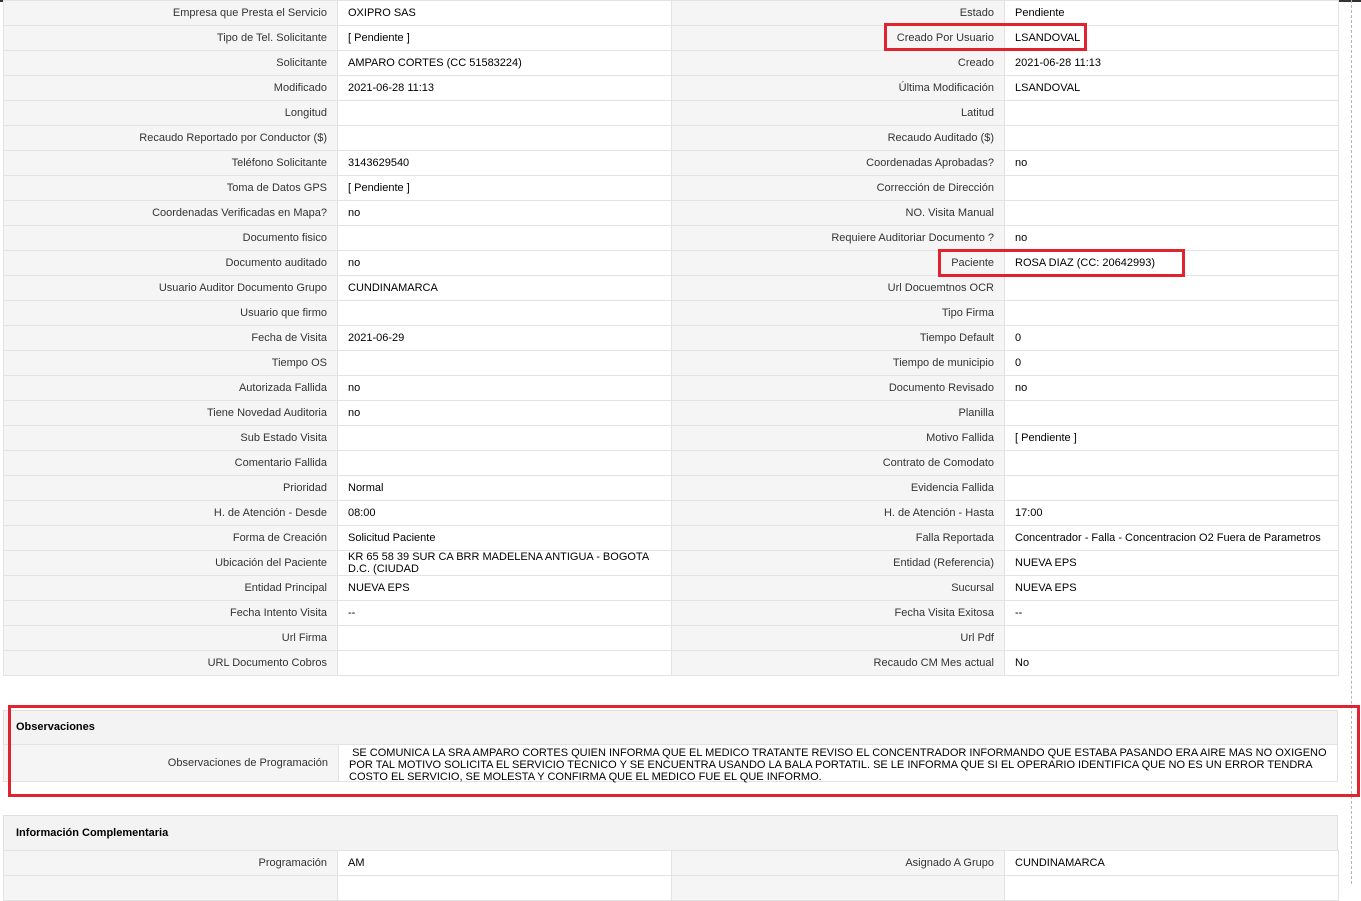 Image resolution: width=1361 pixels, height=901 pixels. Describe the element at coordinates (504, 363) in the screenshot. I see `field-value-tiempo-os` at that location.